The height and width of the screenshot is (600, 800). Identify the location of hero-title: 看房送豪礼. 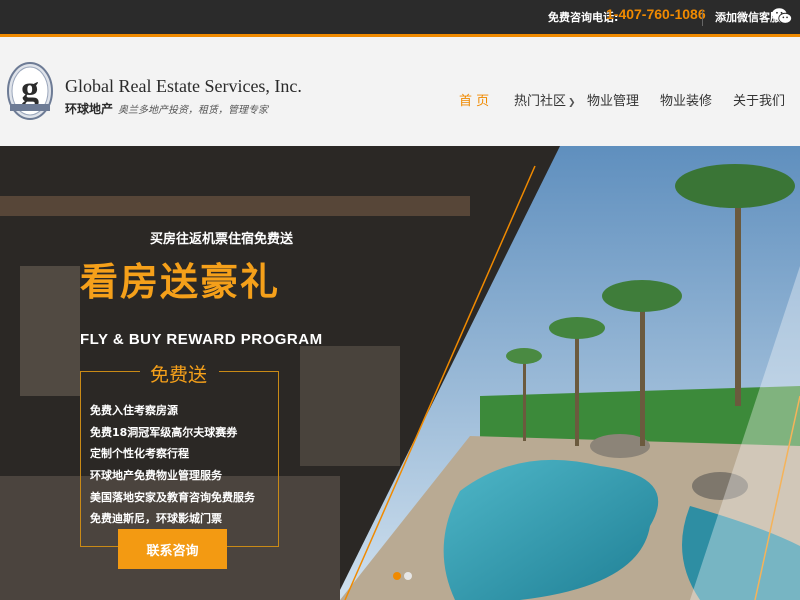
(180, 282).